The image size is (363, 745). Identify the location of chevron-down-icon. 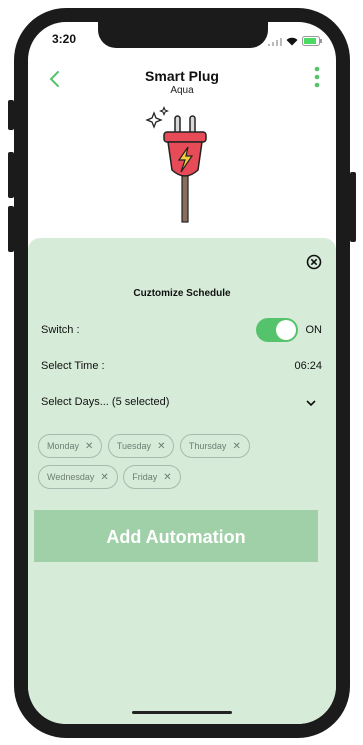
(311, 404).